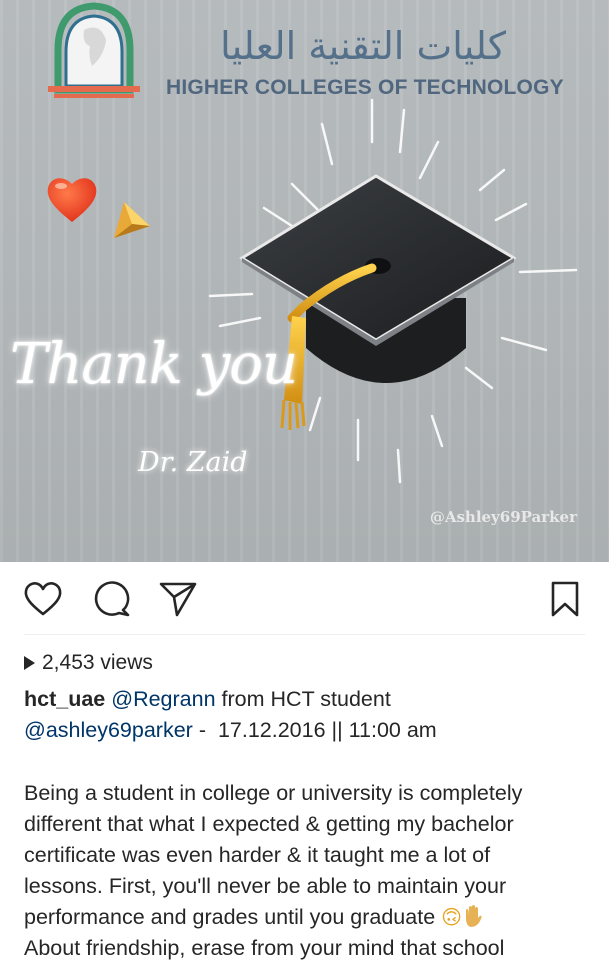 This screenshot has height=964, width=609. I want to click on bookmark-icon, so click(565, 599).